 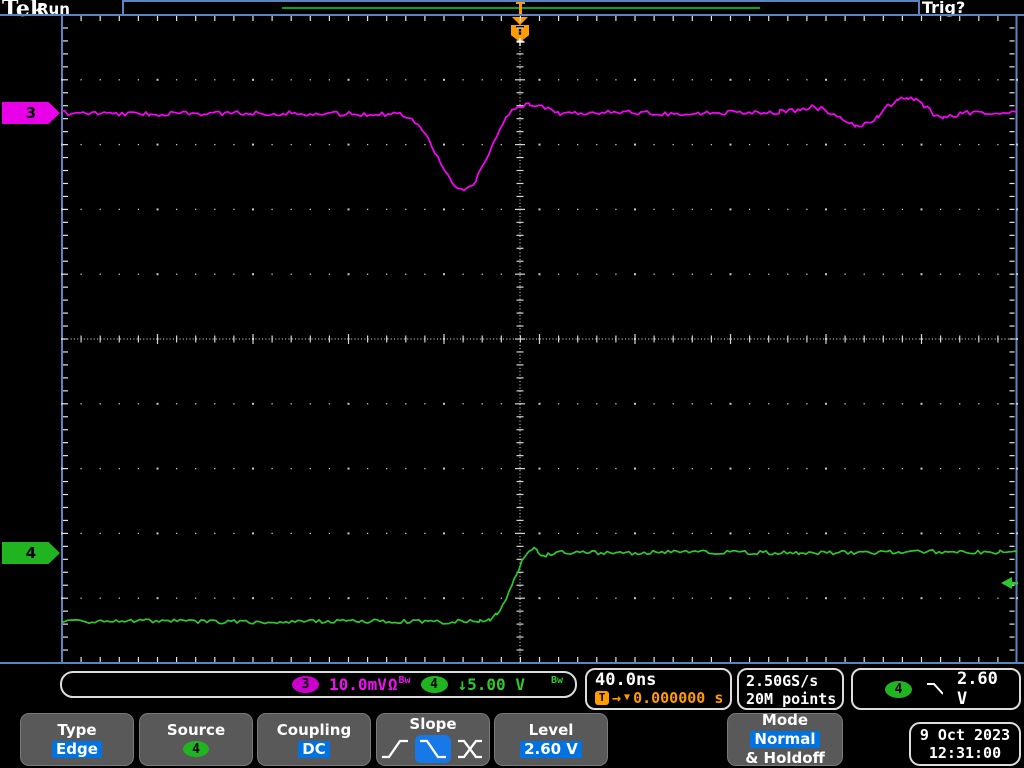 I want to click on ch3-scale: 10.0mV, so click(x=358, y=684).